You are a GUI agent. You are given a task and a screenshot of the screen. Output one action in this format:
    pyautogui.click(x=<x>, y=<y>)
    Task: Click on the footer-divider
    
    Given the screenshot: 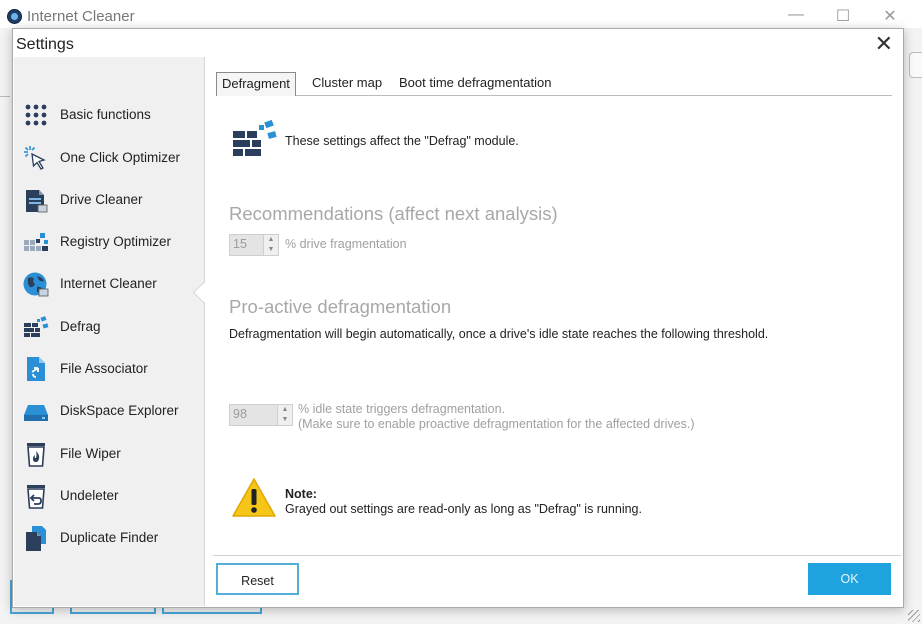 What is the action you would take?
    pyautogui.click(x=557, y=555)
    